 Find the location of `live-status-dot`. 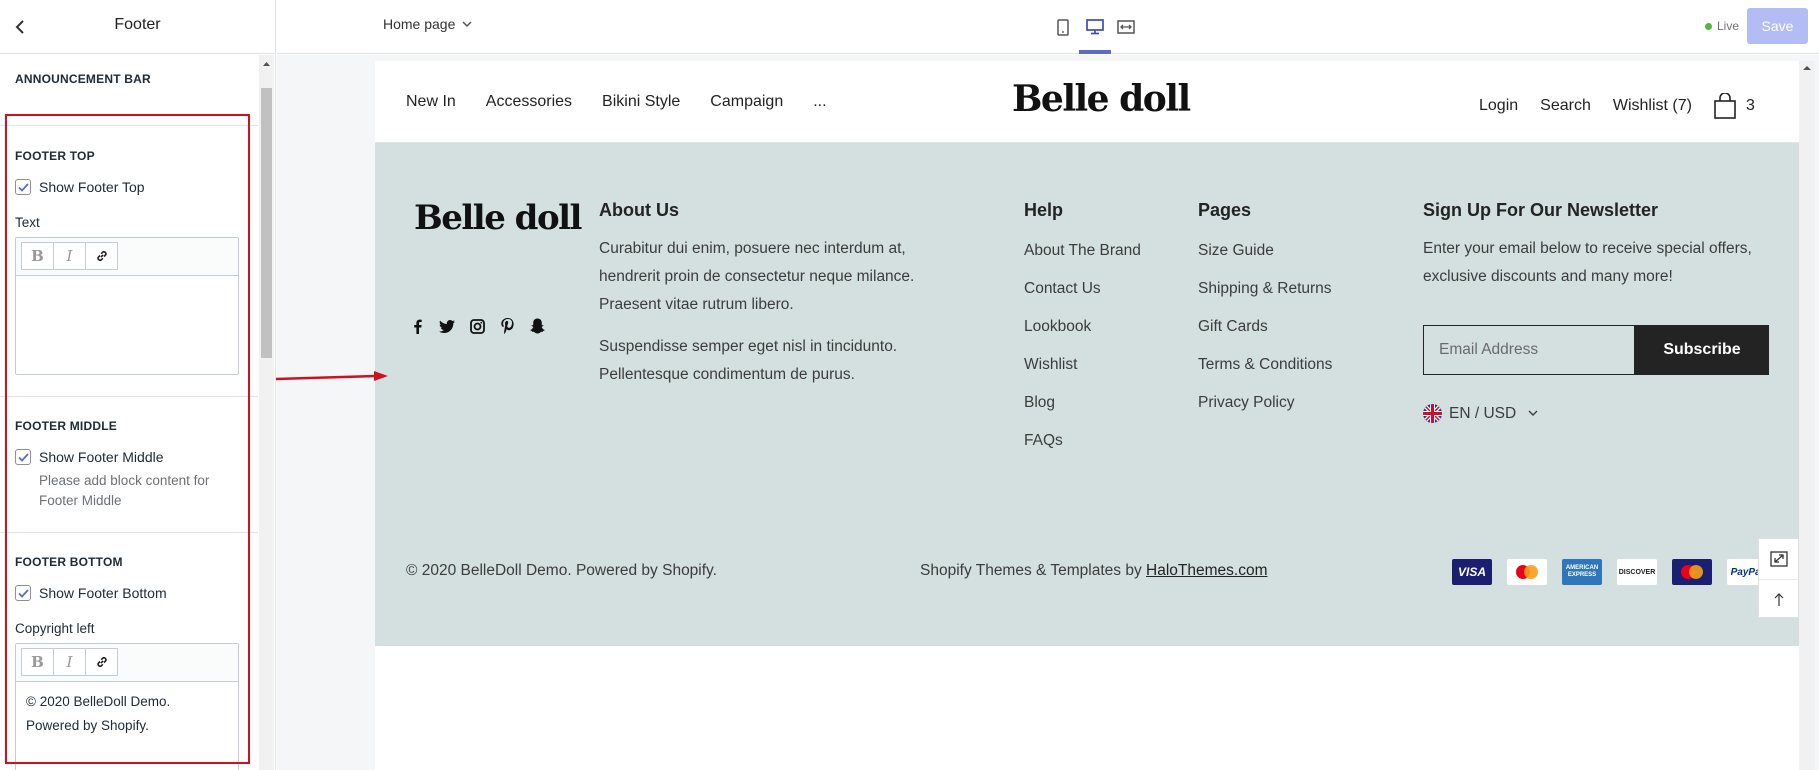

live-status-dot is located at coordinates (1708, 26).